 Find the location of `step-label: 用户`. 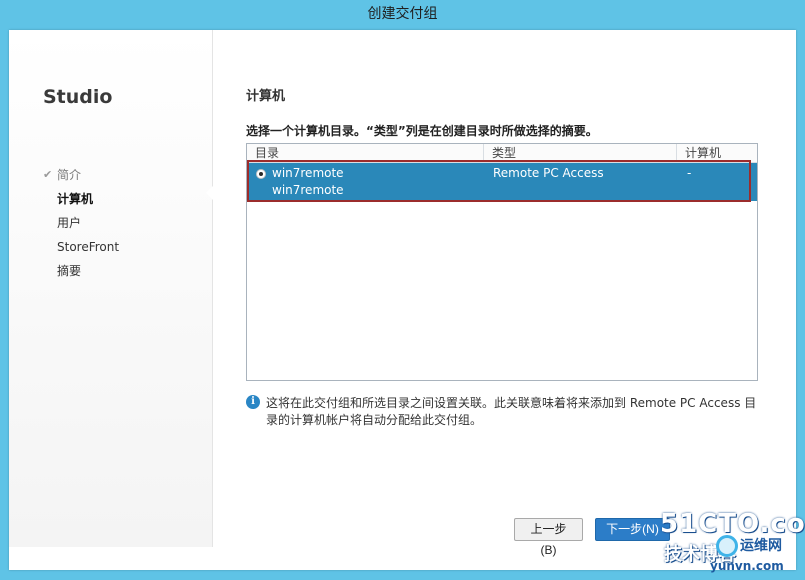

step-label: 用户 is located at coordinates (69, 223).